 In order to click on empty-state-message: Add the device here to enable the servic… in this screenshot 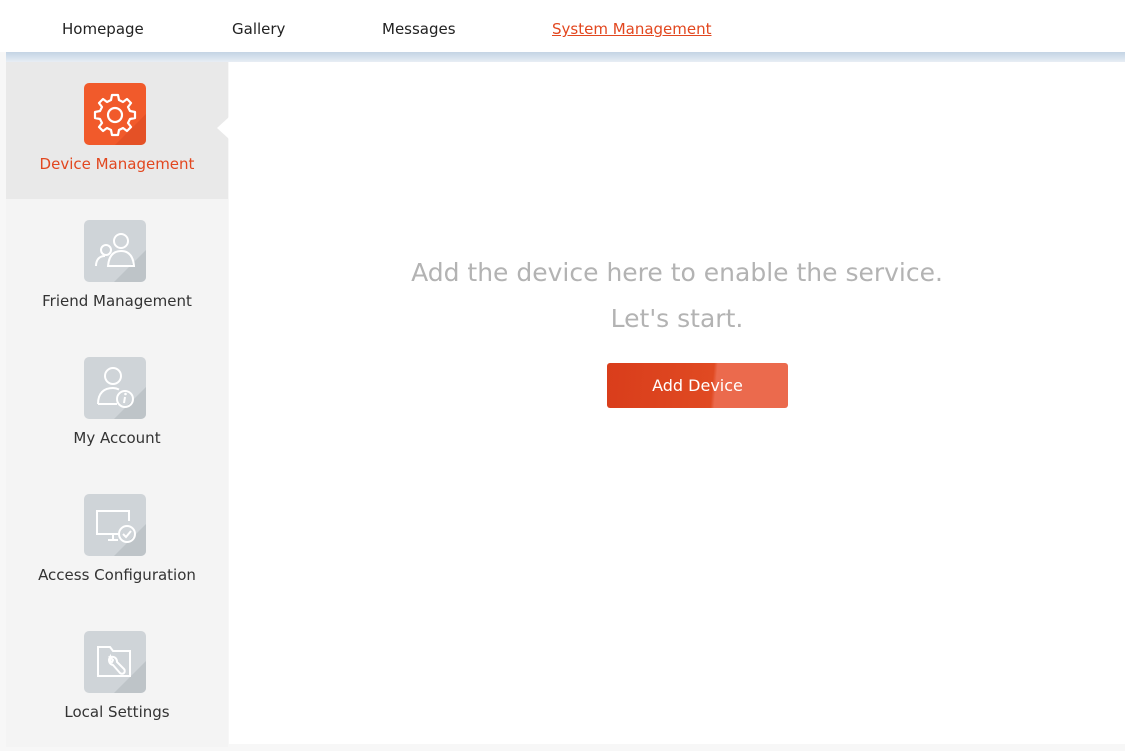, I will do `click(677, 272)`.